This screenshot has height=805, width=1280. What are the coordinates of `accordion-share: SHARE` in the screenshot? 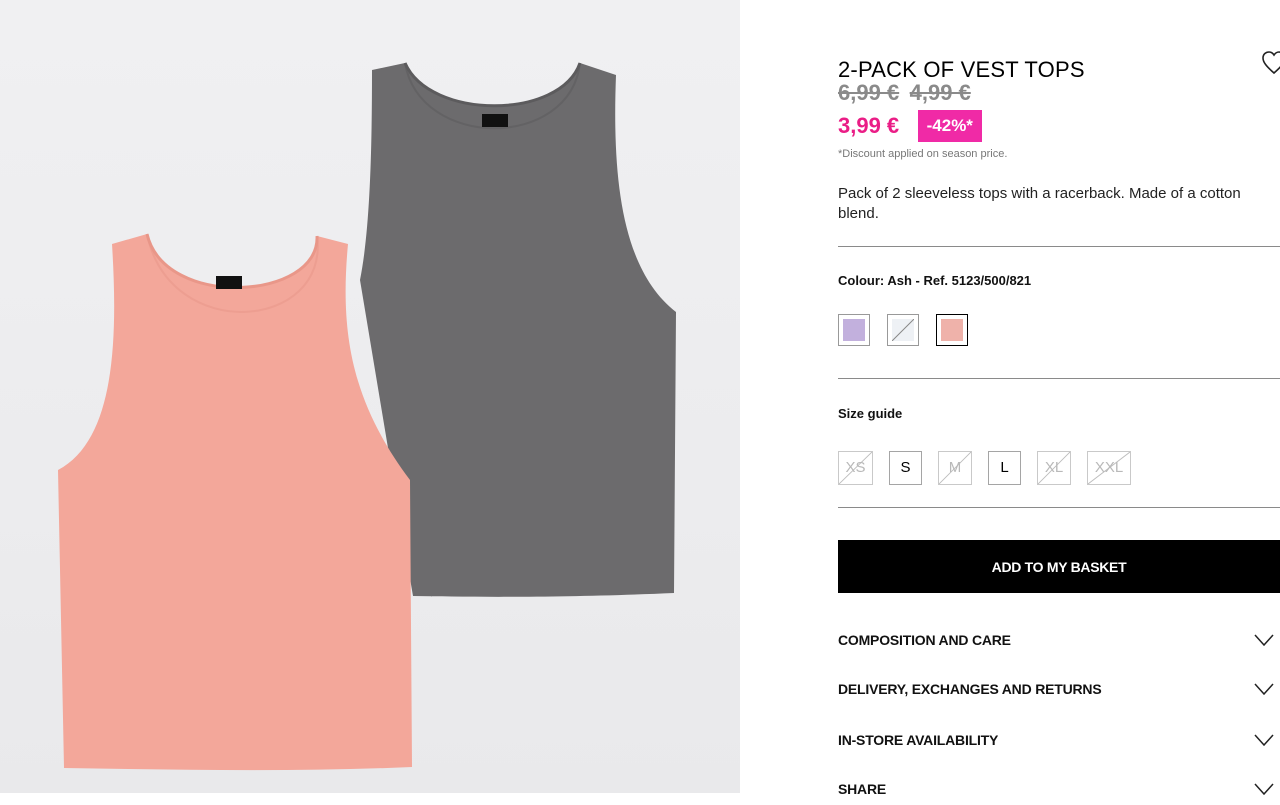 It's located at (1059, 793).